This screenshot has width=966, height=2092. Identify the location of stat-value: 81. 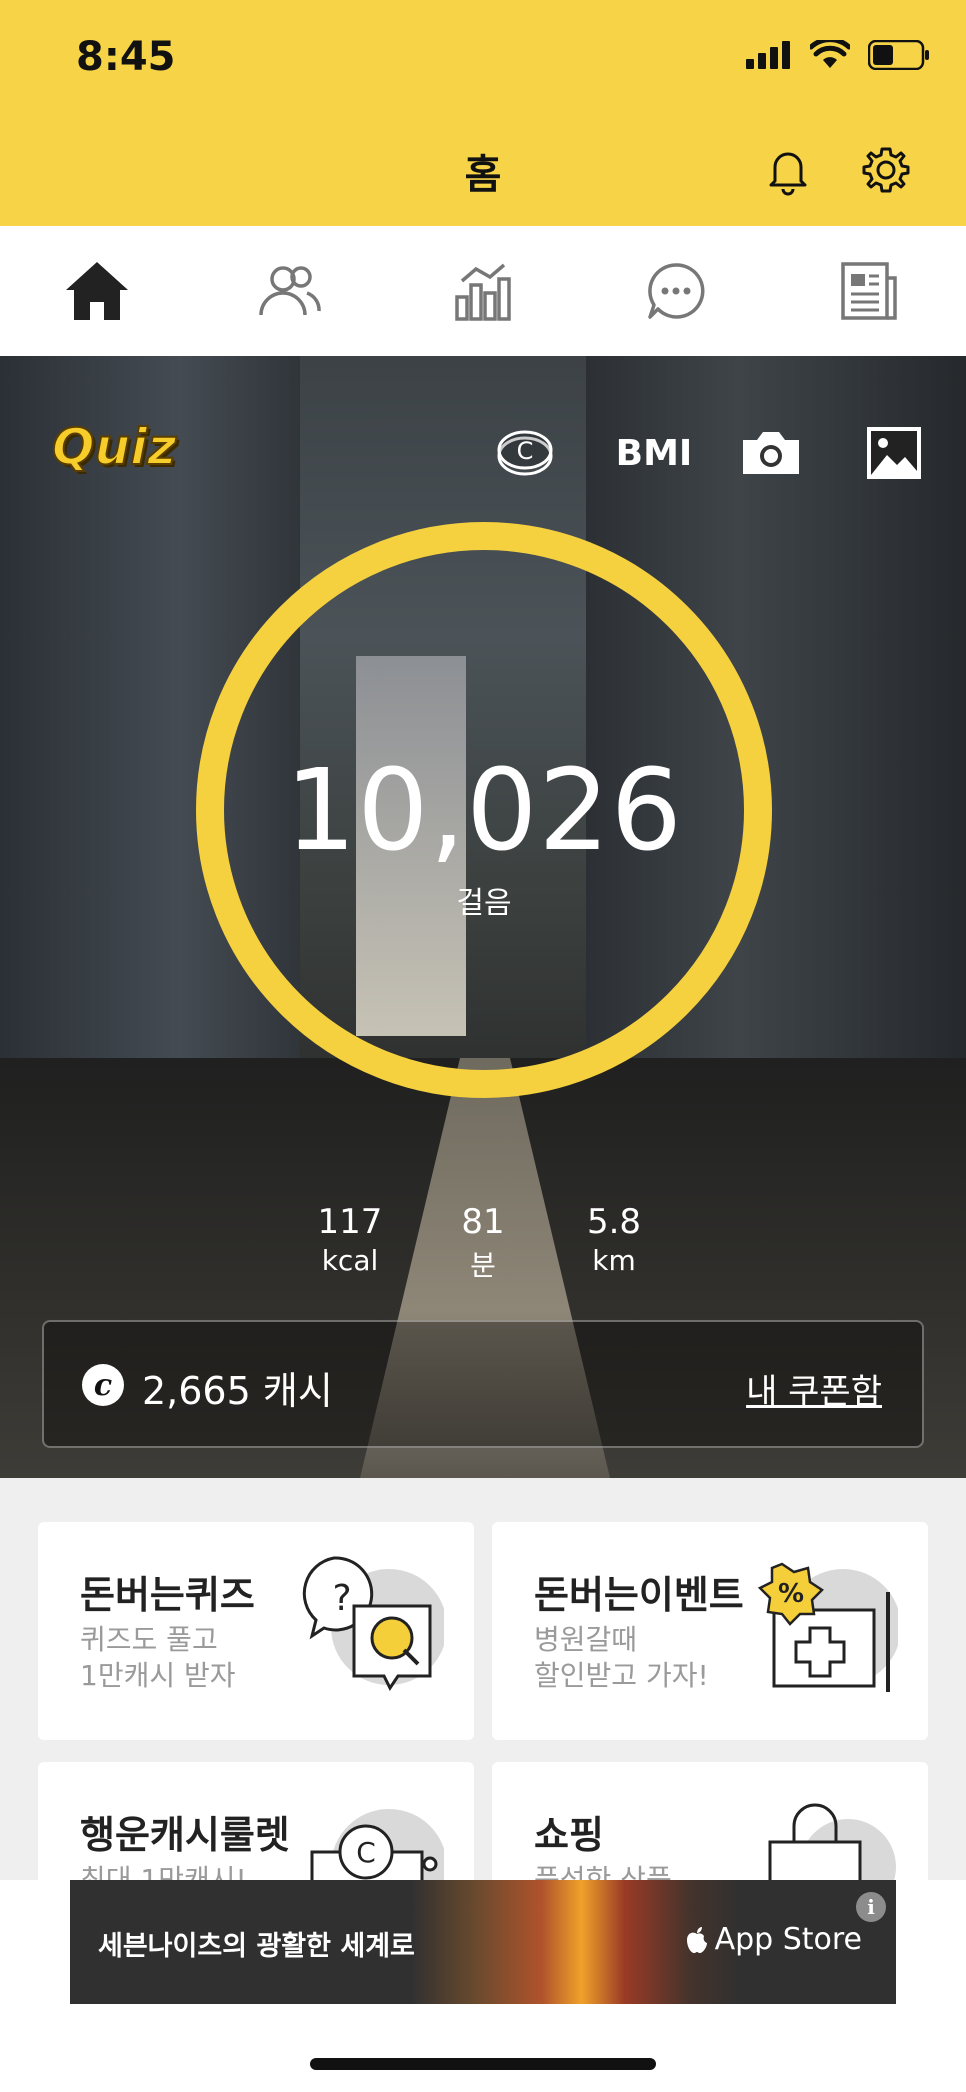
(483, 1222).